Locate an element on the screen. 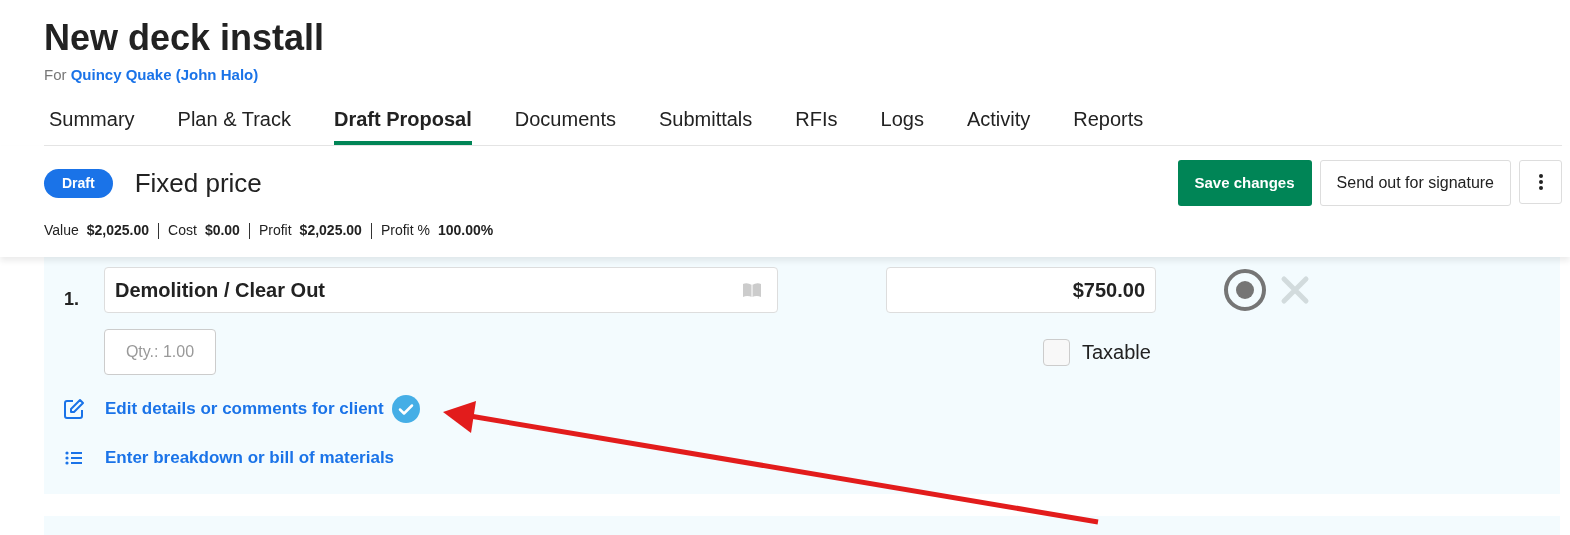 This screenshot has height=535, width=1570. proposal-type: Fixed price is located at coordinates (198, 184).